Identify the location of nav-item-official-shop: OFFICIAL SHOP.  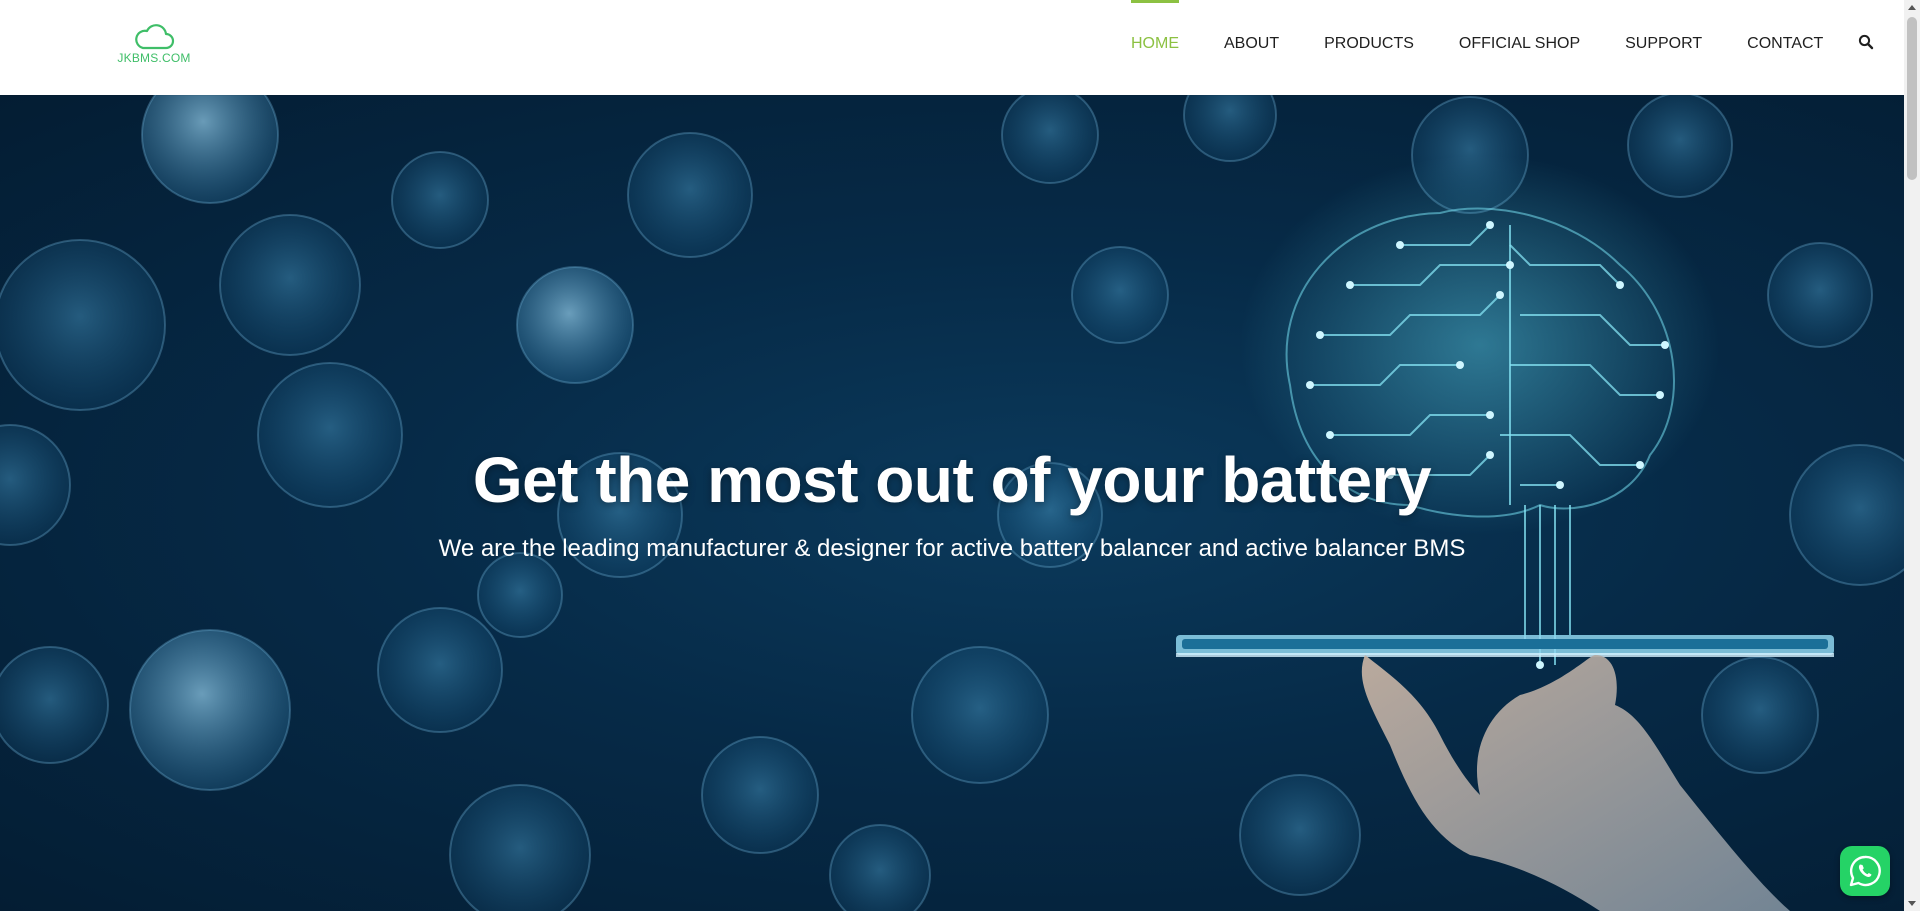
(1519, 47).